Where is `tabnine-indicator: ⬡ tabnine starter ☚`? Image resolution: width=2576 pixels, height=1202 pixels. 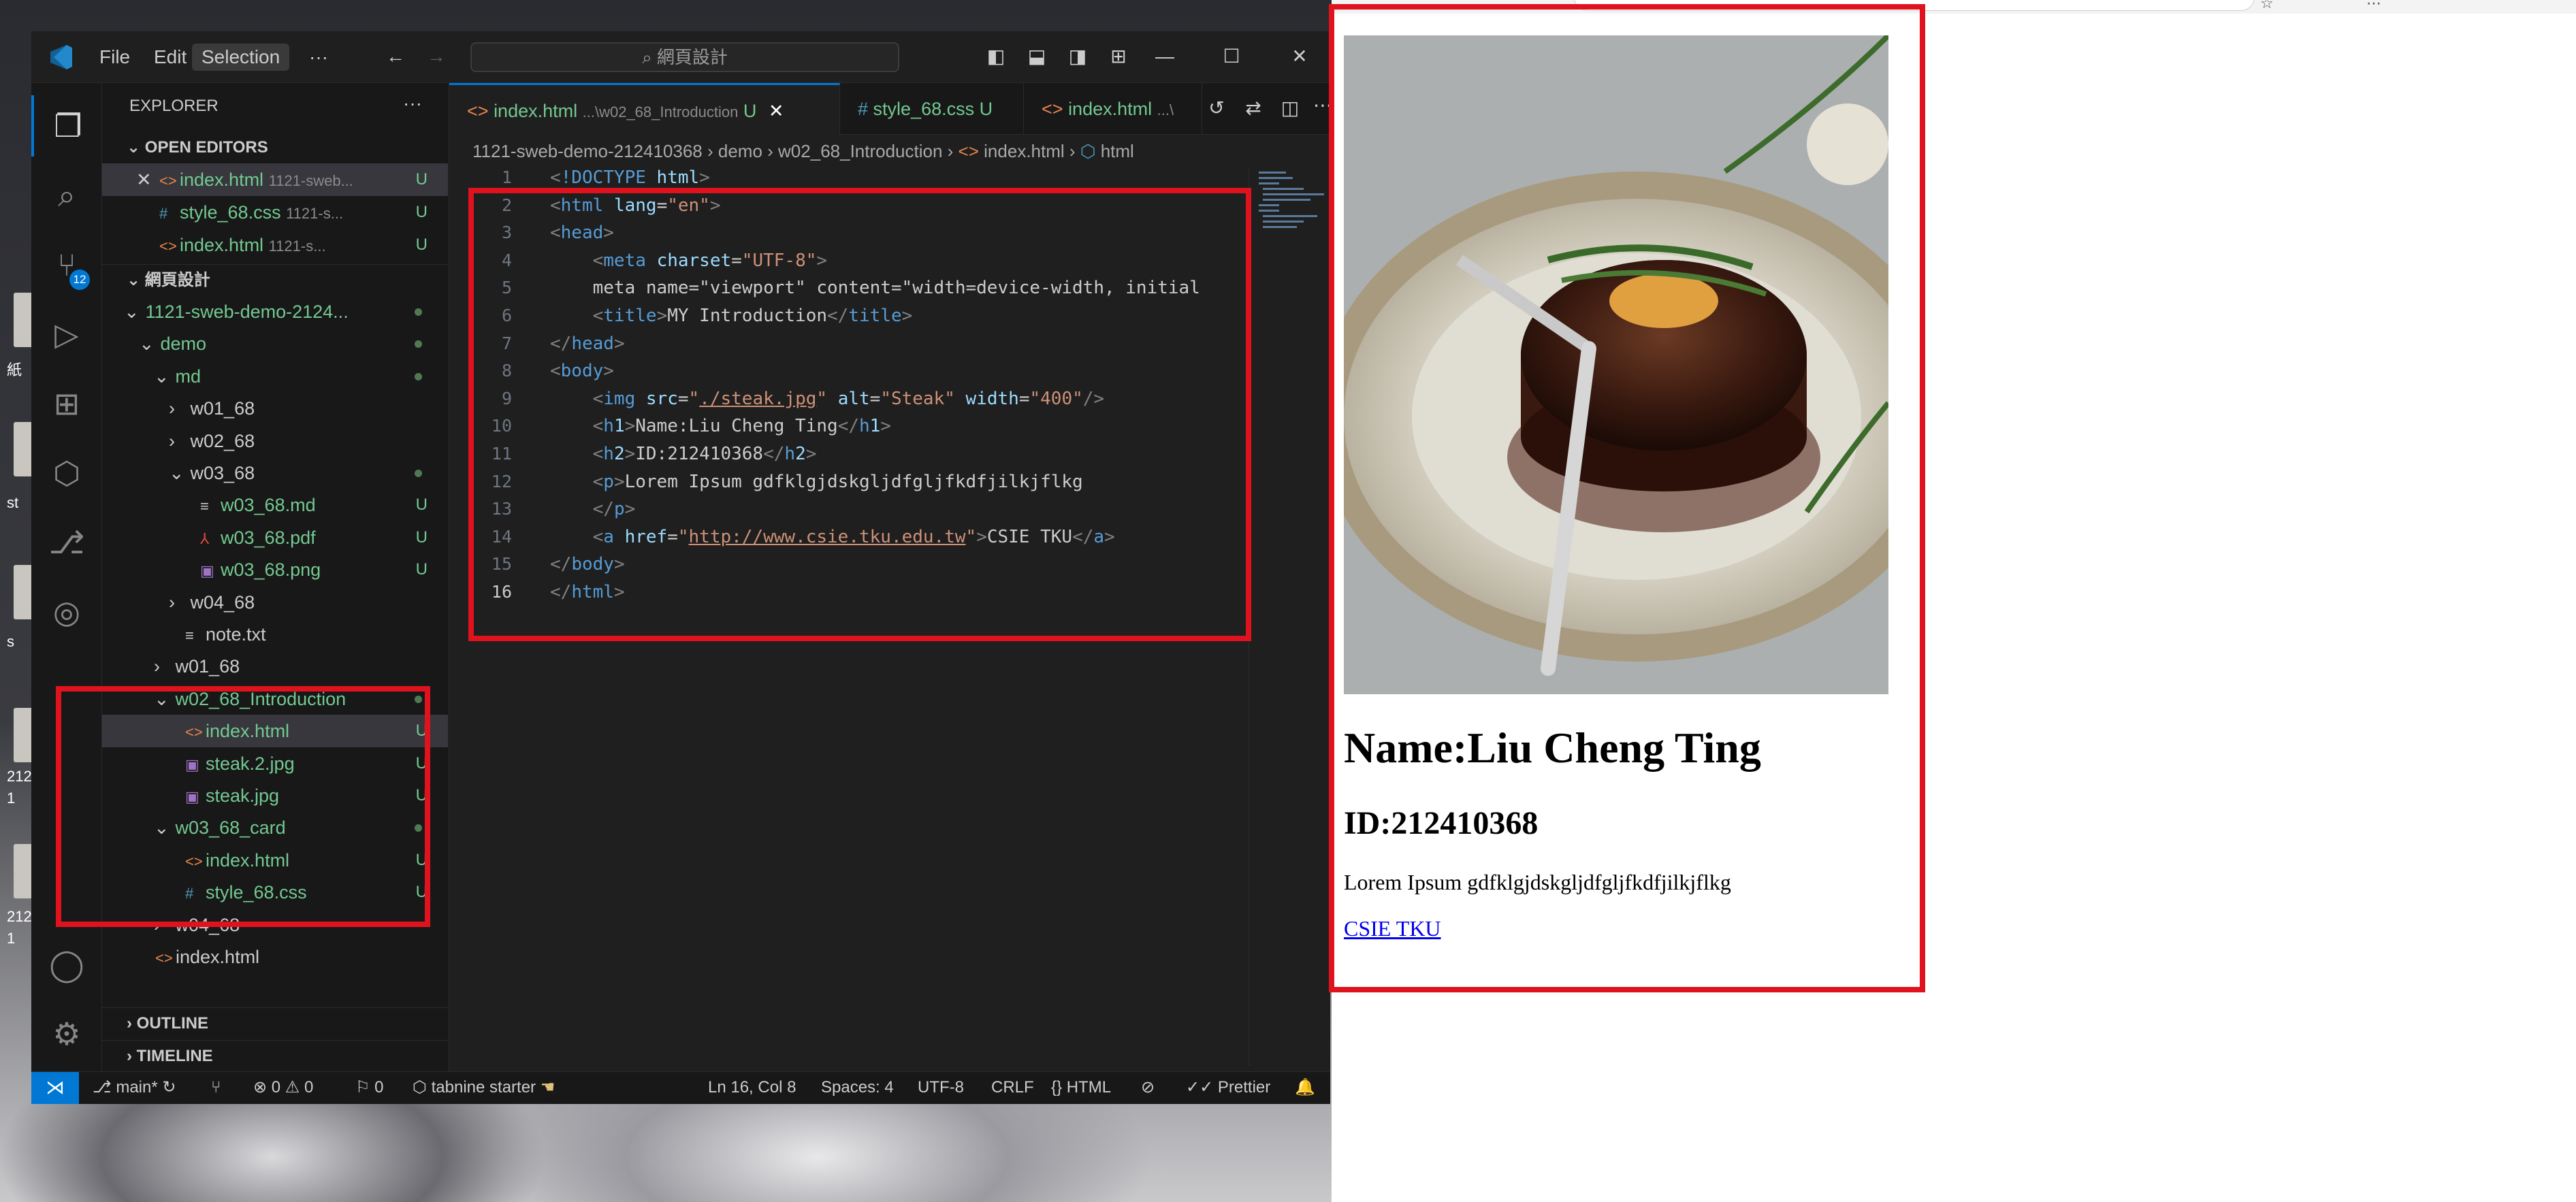
tabnine-indicator: ⬡ tabnine starter ☚ is located at coordinates (484, 1087).